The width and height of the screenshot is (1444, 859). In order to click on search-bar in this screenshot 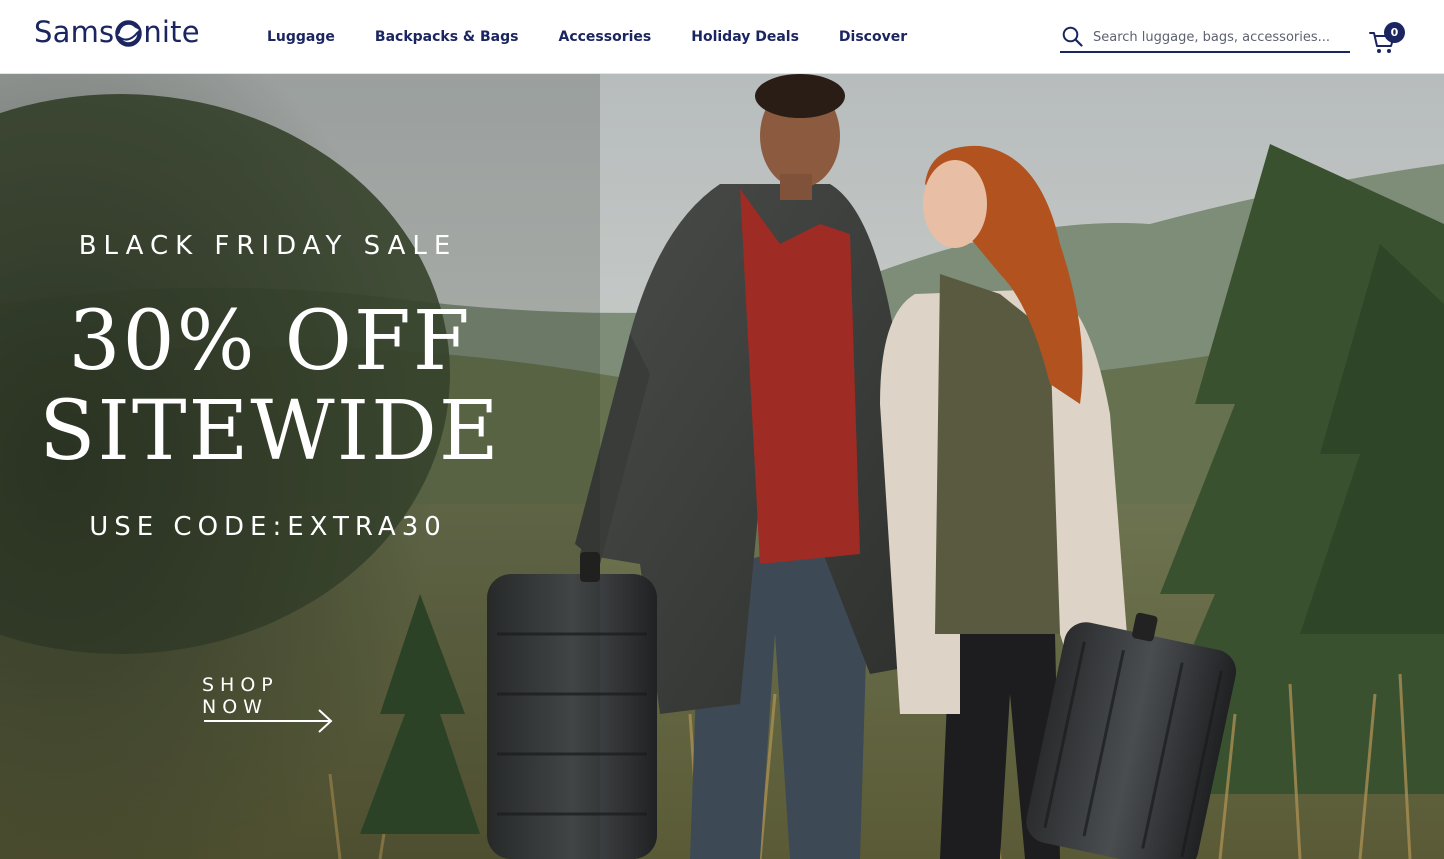, I will do `click(1205, 38)`.